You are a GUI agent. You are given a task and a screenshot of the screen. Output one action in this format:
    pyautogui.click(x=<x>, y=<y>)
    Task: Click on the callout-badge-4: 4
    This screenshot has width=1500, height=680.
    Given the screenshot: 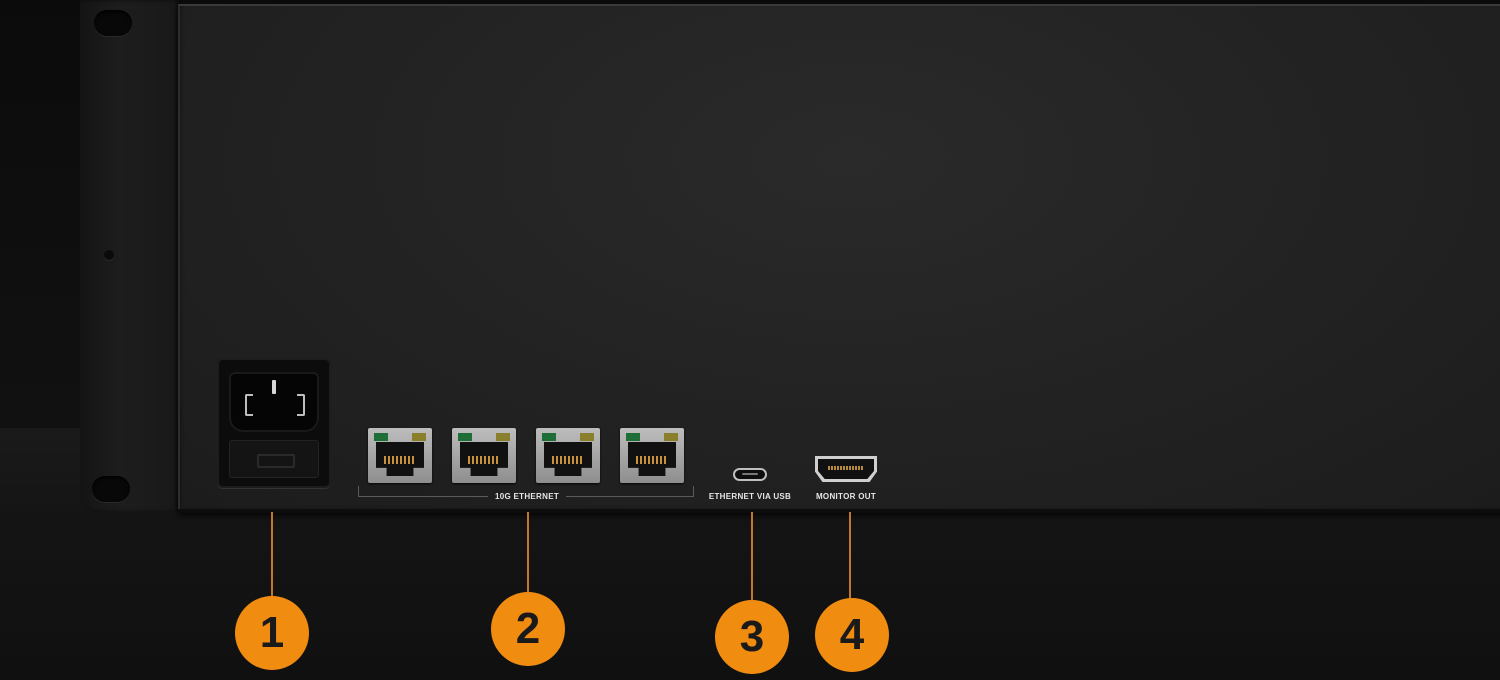 What is the action you would take?
    pyautogui.click(x=852, y=635)
    